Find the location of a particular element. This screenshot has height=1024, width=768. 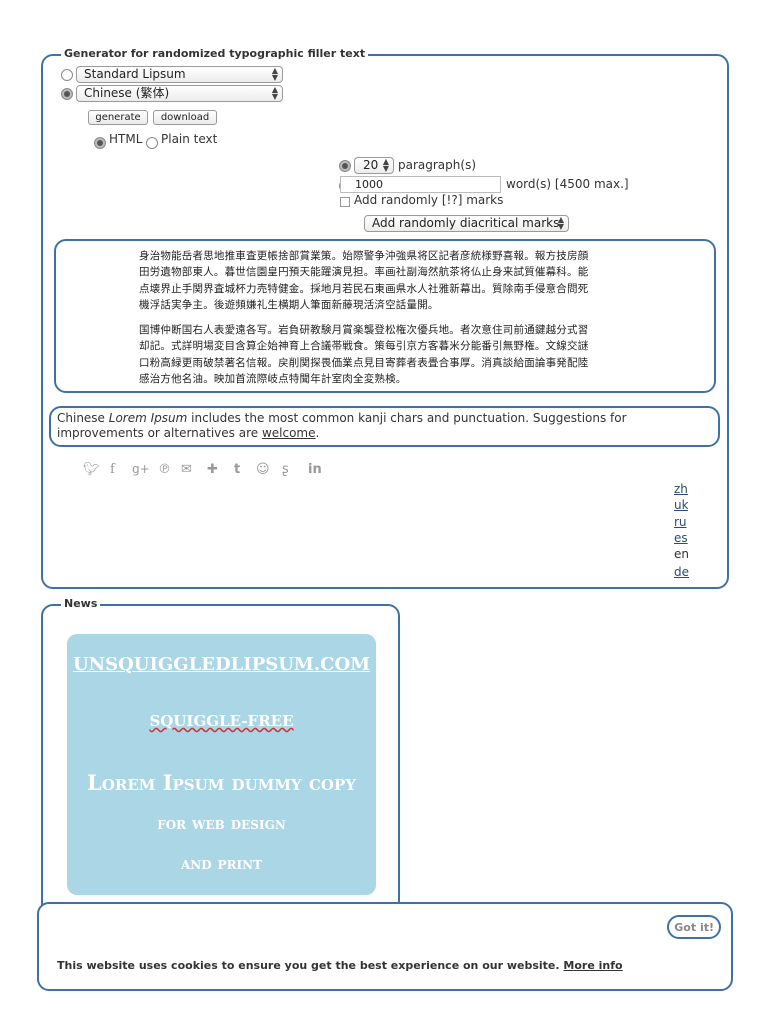

plus-icon: ✚ is located at coordinates (212, 469).